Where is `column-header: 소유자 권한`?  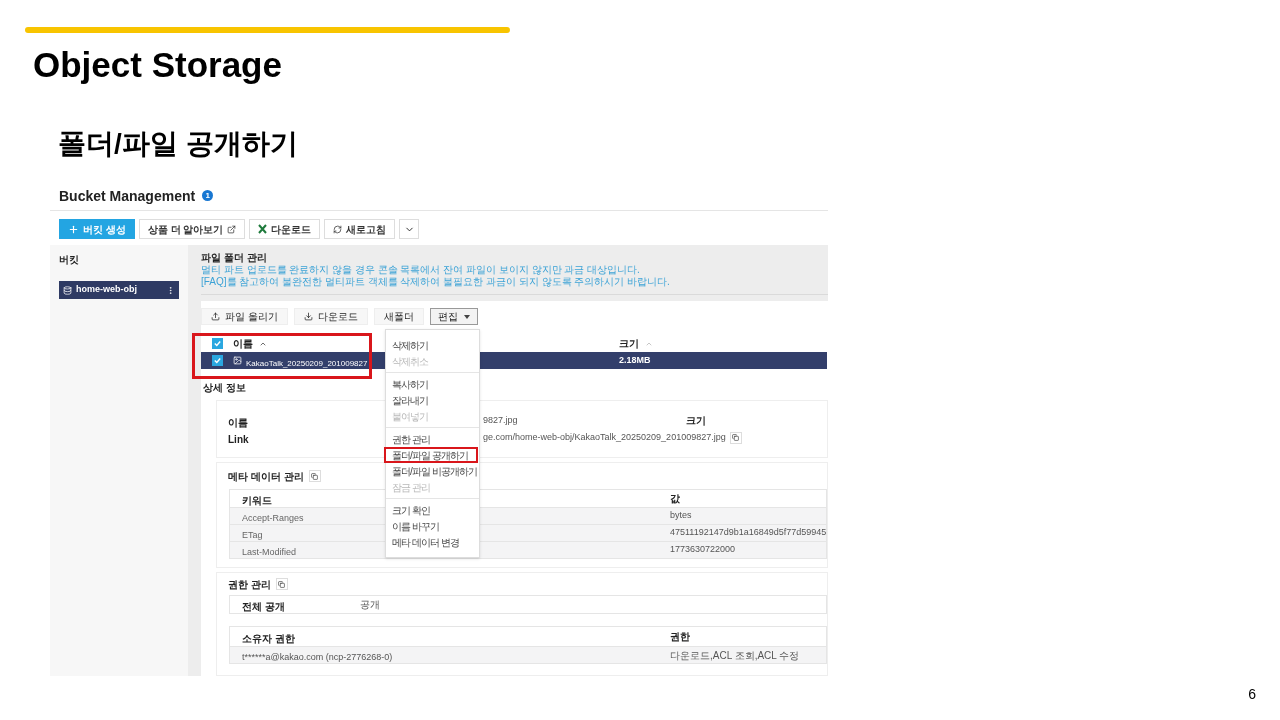
column-header: 소유자 권한 is located at coordinates (268, 638).